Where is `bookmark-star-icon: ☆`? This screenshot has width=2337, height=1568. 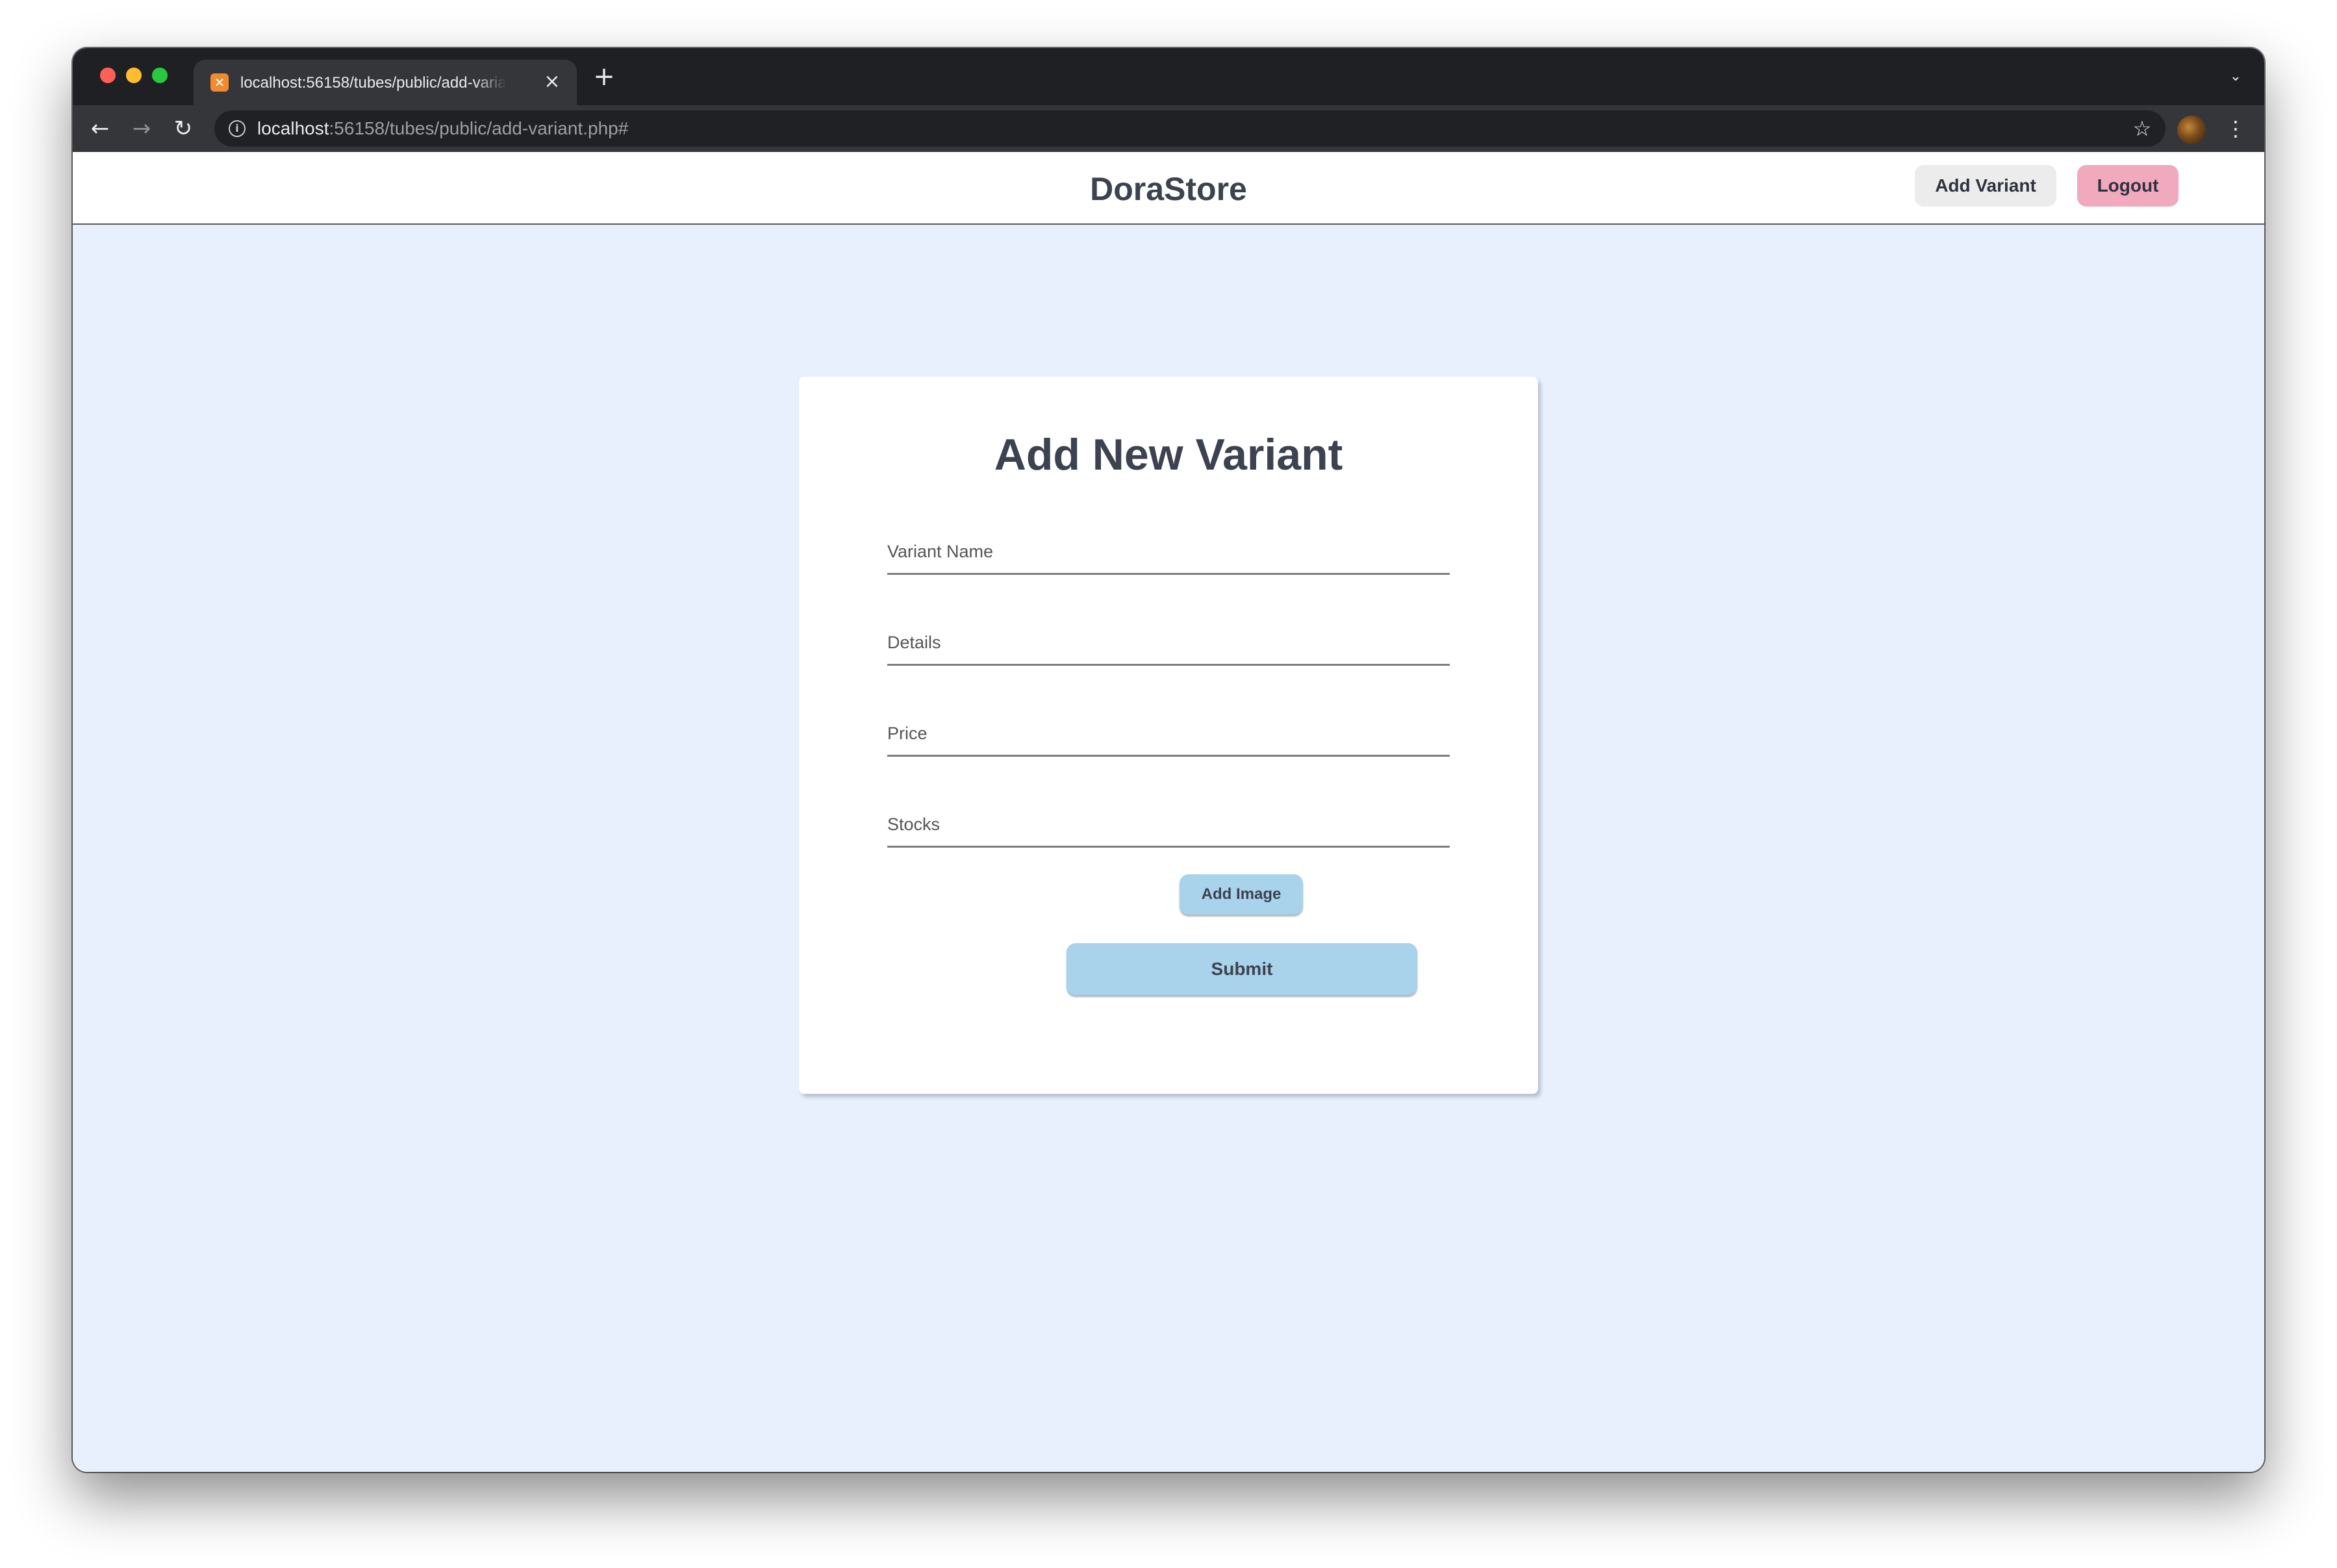 bookmark-star-icon: ☆ is located at coordinates (2142, 129).